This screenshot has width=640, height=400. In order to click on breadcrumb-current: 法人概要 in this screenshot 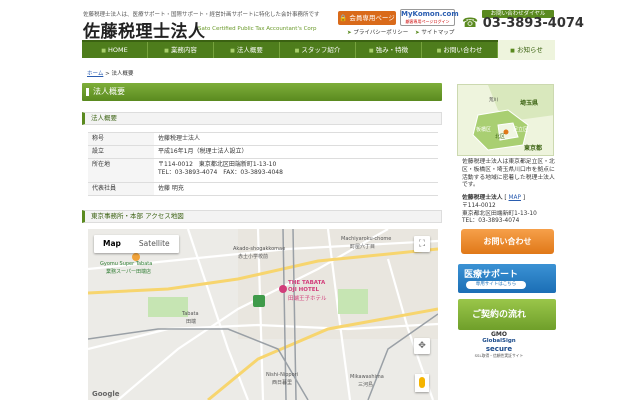, I will do `click(122, 74)`.